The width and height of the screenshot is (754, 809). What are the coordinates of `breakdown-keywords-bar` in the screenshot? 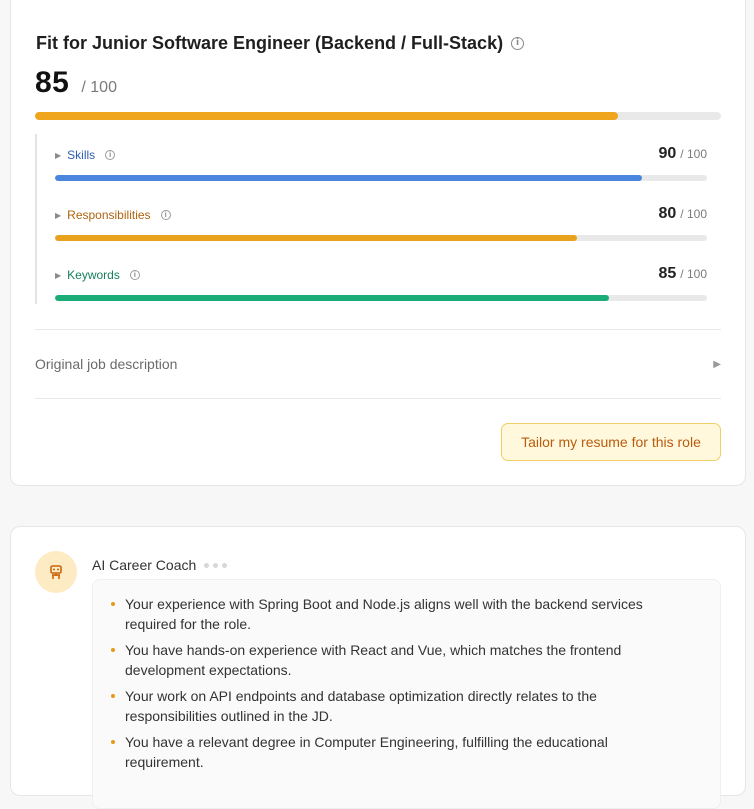 It's located at (381, 298).